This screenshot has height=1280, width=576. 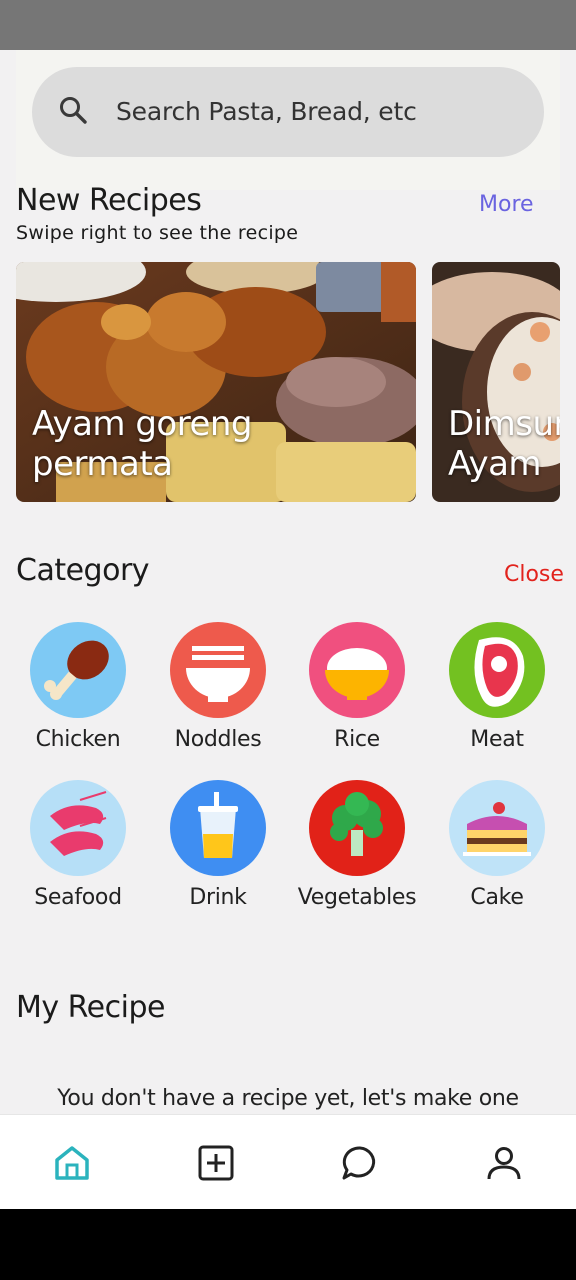 What do you see at coordinates (142, 444) in the screenshot?
I see `recipe-card-title: Ayam goreng permata` at bounding box center [142, 444].